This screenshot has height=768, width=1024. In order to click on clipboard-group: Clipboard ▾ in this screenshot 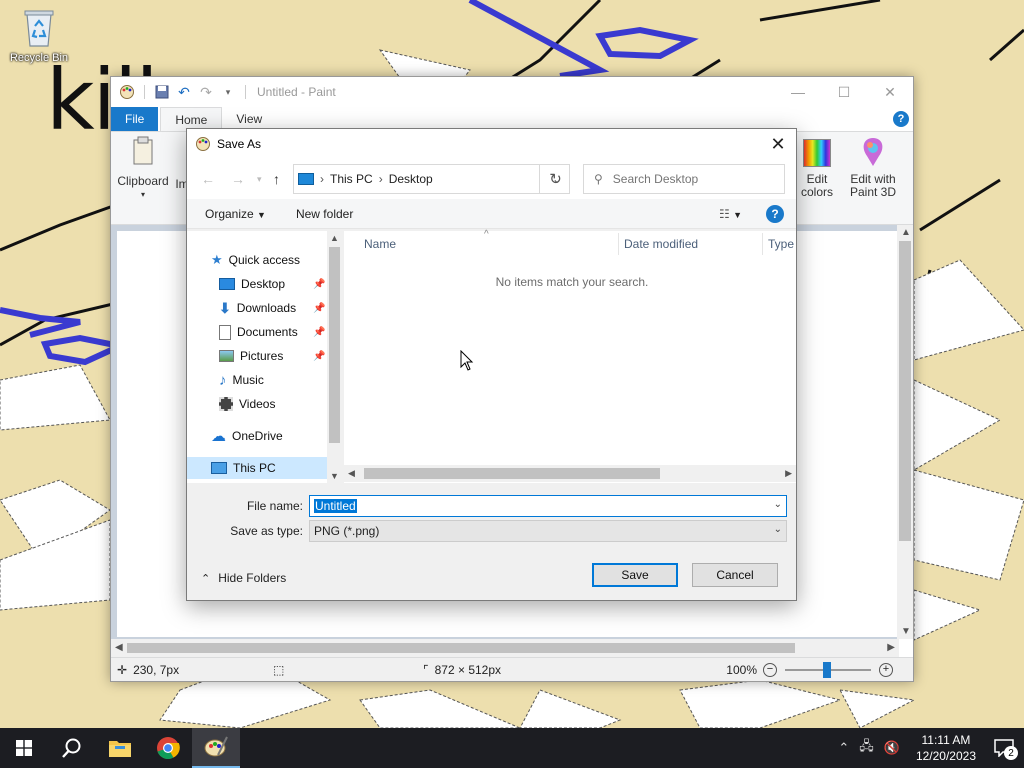, I will do `click(143, 168)`.